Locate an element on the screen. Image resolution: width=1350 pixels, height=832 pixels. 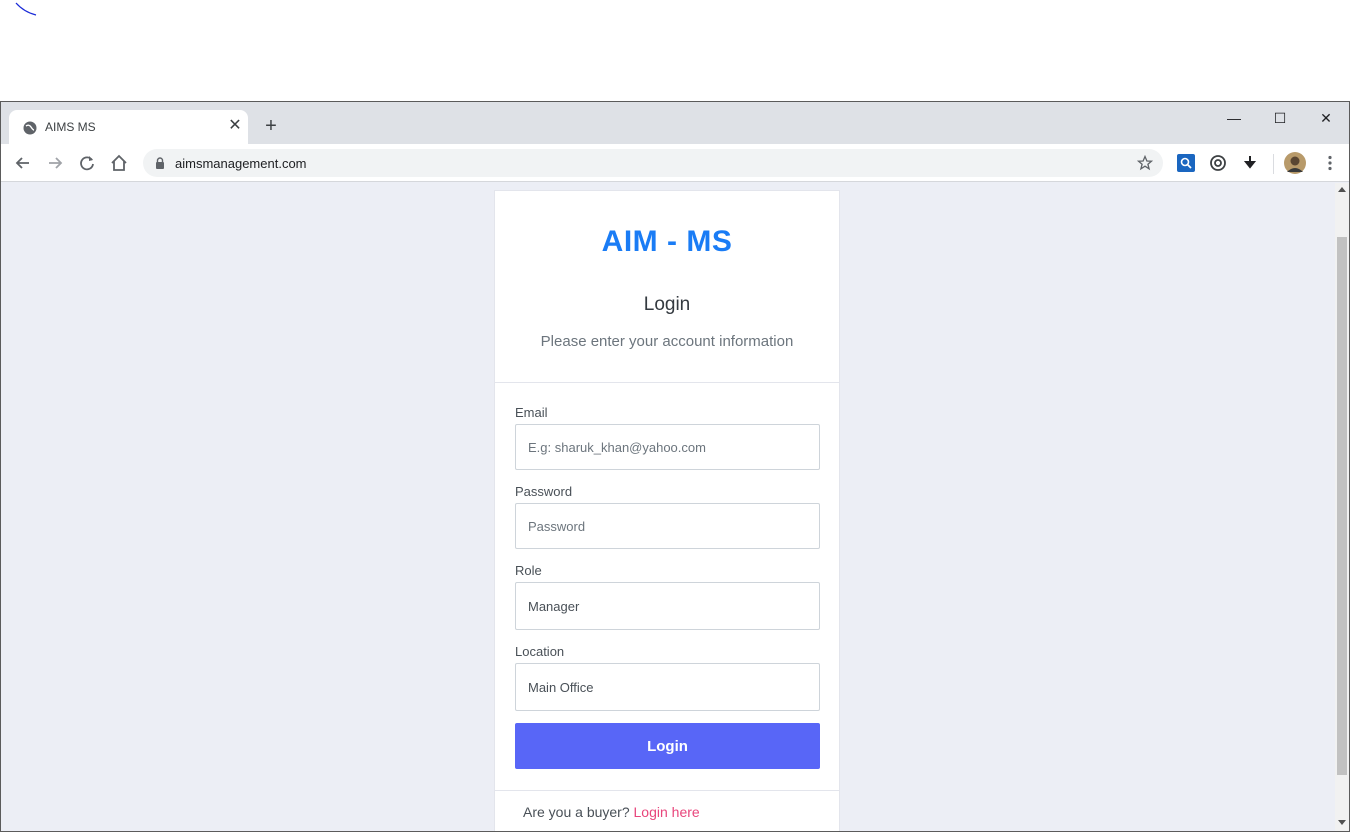
buyer-login-row: Are you a buyer? Login here is located at coordinates (611, 812).